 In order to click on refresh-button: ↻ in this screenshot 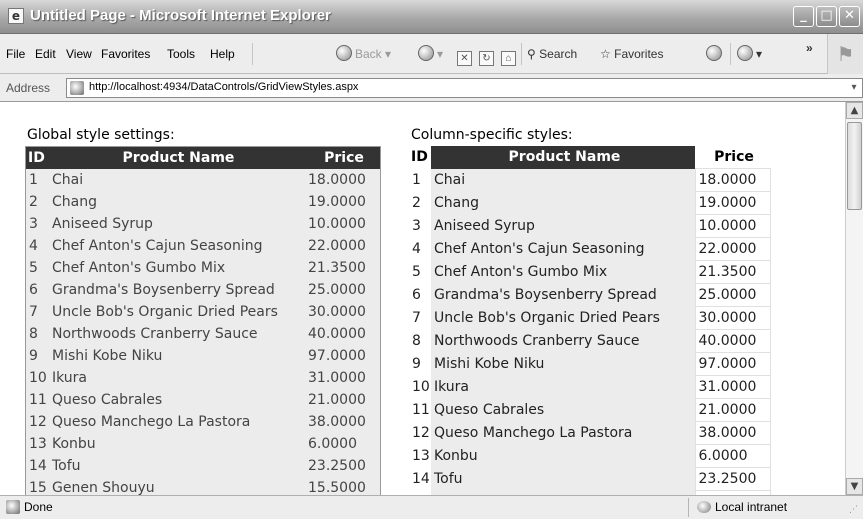, I will do `click(486, 55)`.